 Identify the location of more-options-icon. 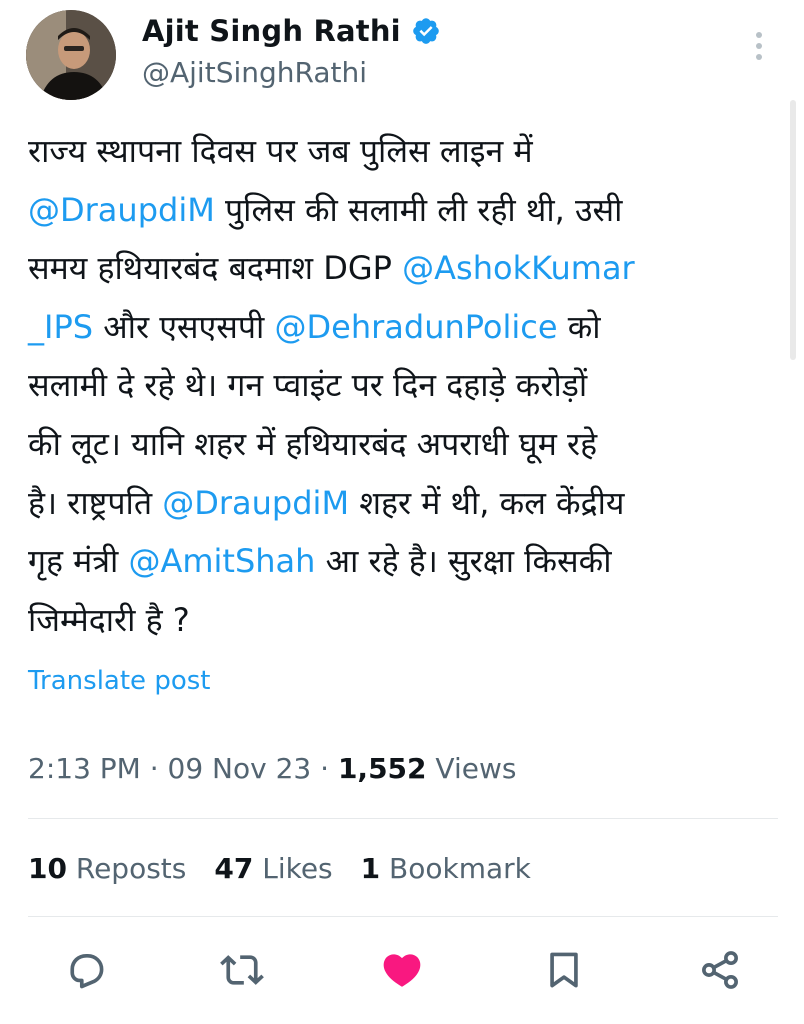
(759, 46).